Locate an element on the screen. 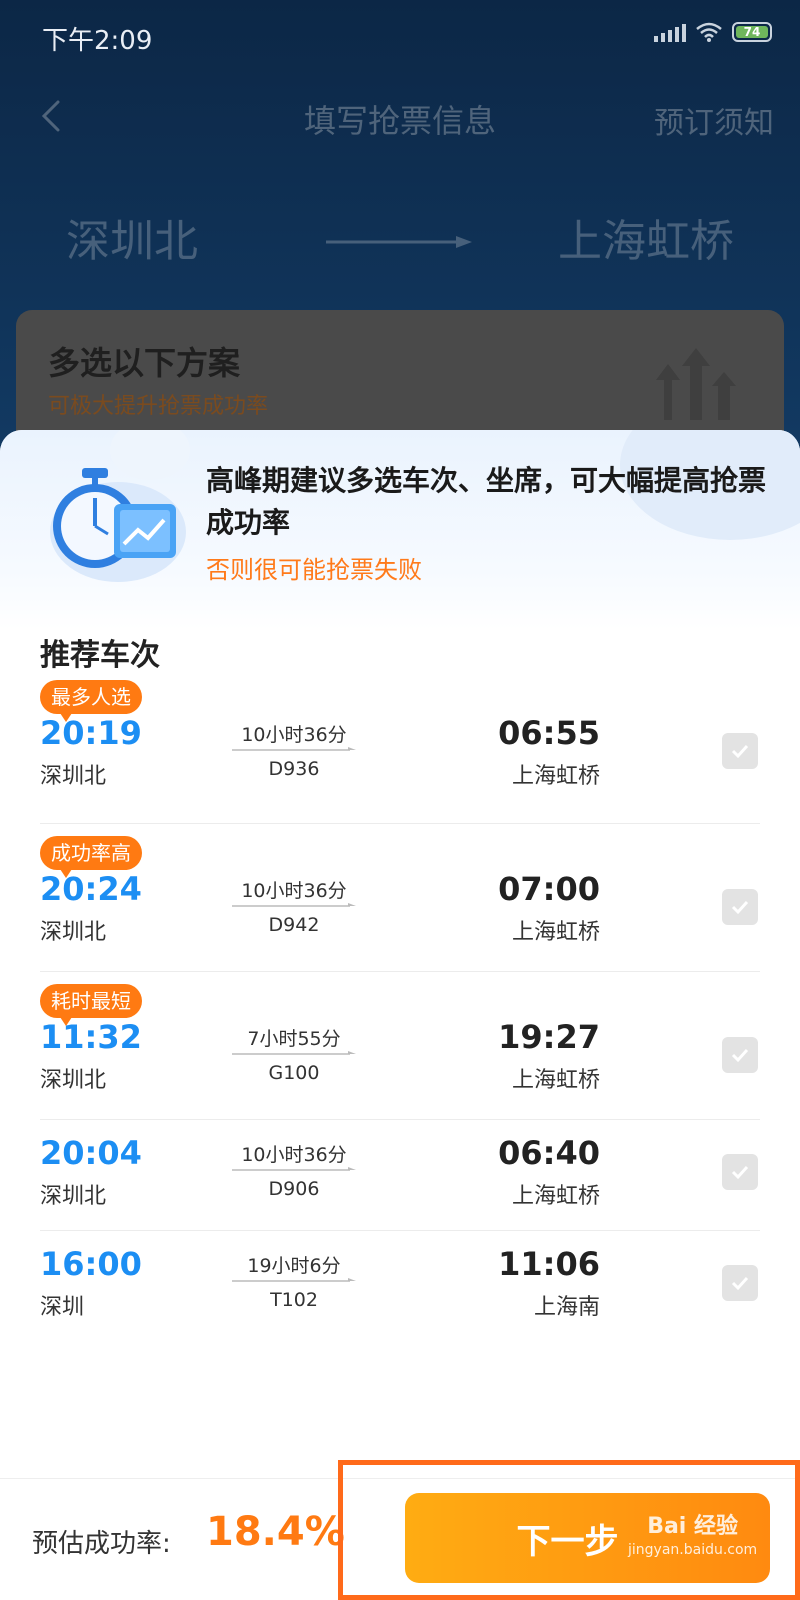 This screenshot has height=1600, width=800. battery-icon: 74 is located at coordinates (752, 32).